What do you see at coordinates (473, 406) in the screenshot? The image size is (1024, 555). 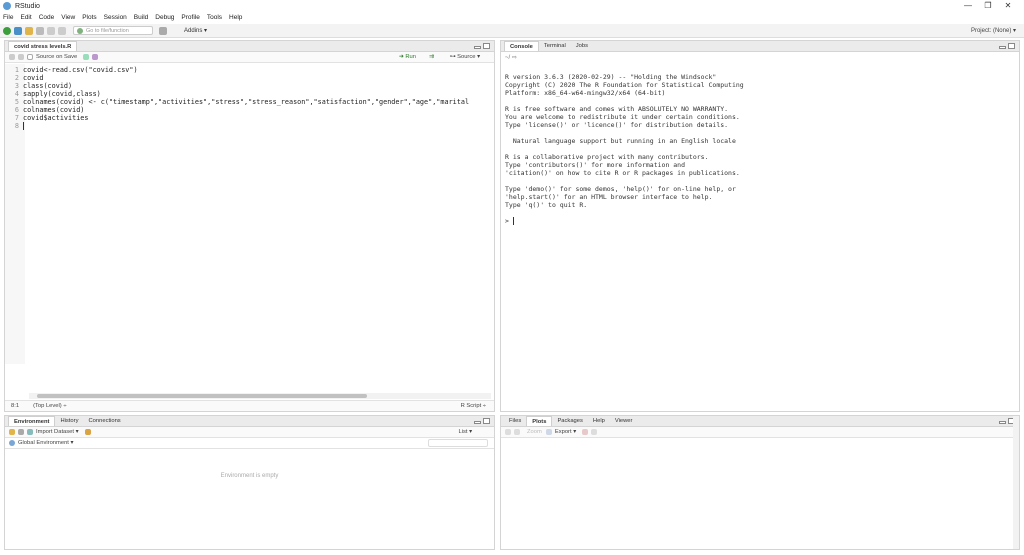 I see `file-type-selector: R Script ÷` at bounding box center [473, 406].